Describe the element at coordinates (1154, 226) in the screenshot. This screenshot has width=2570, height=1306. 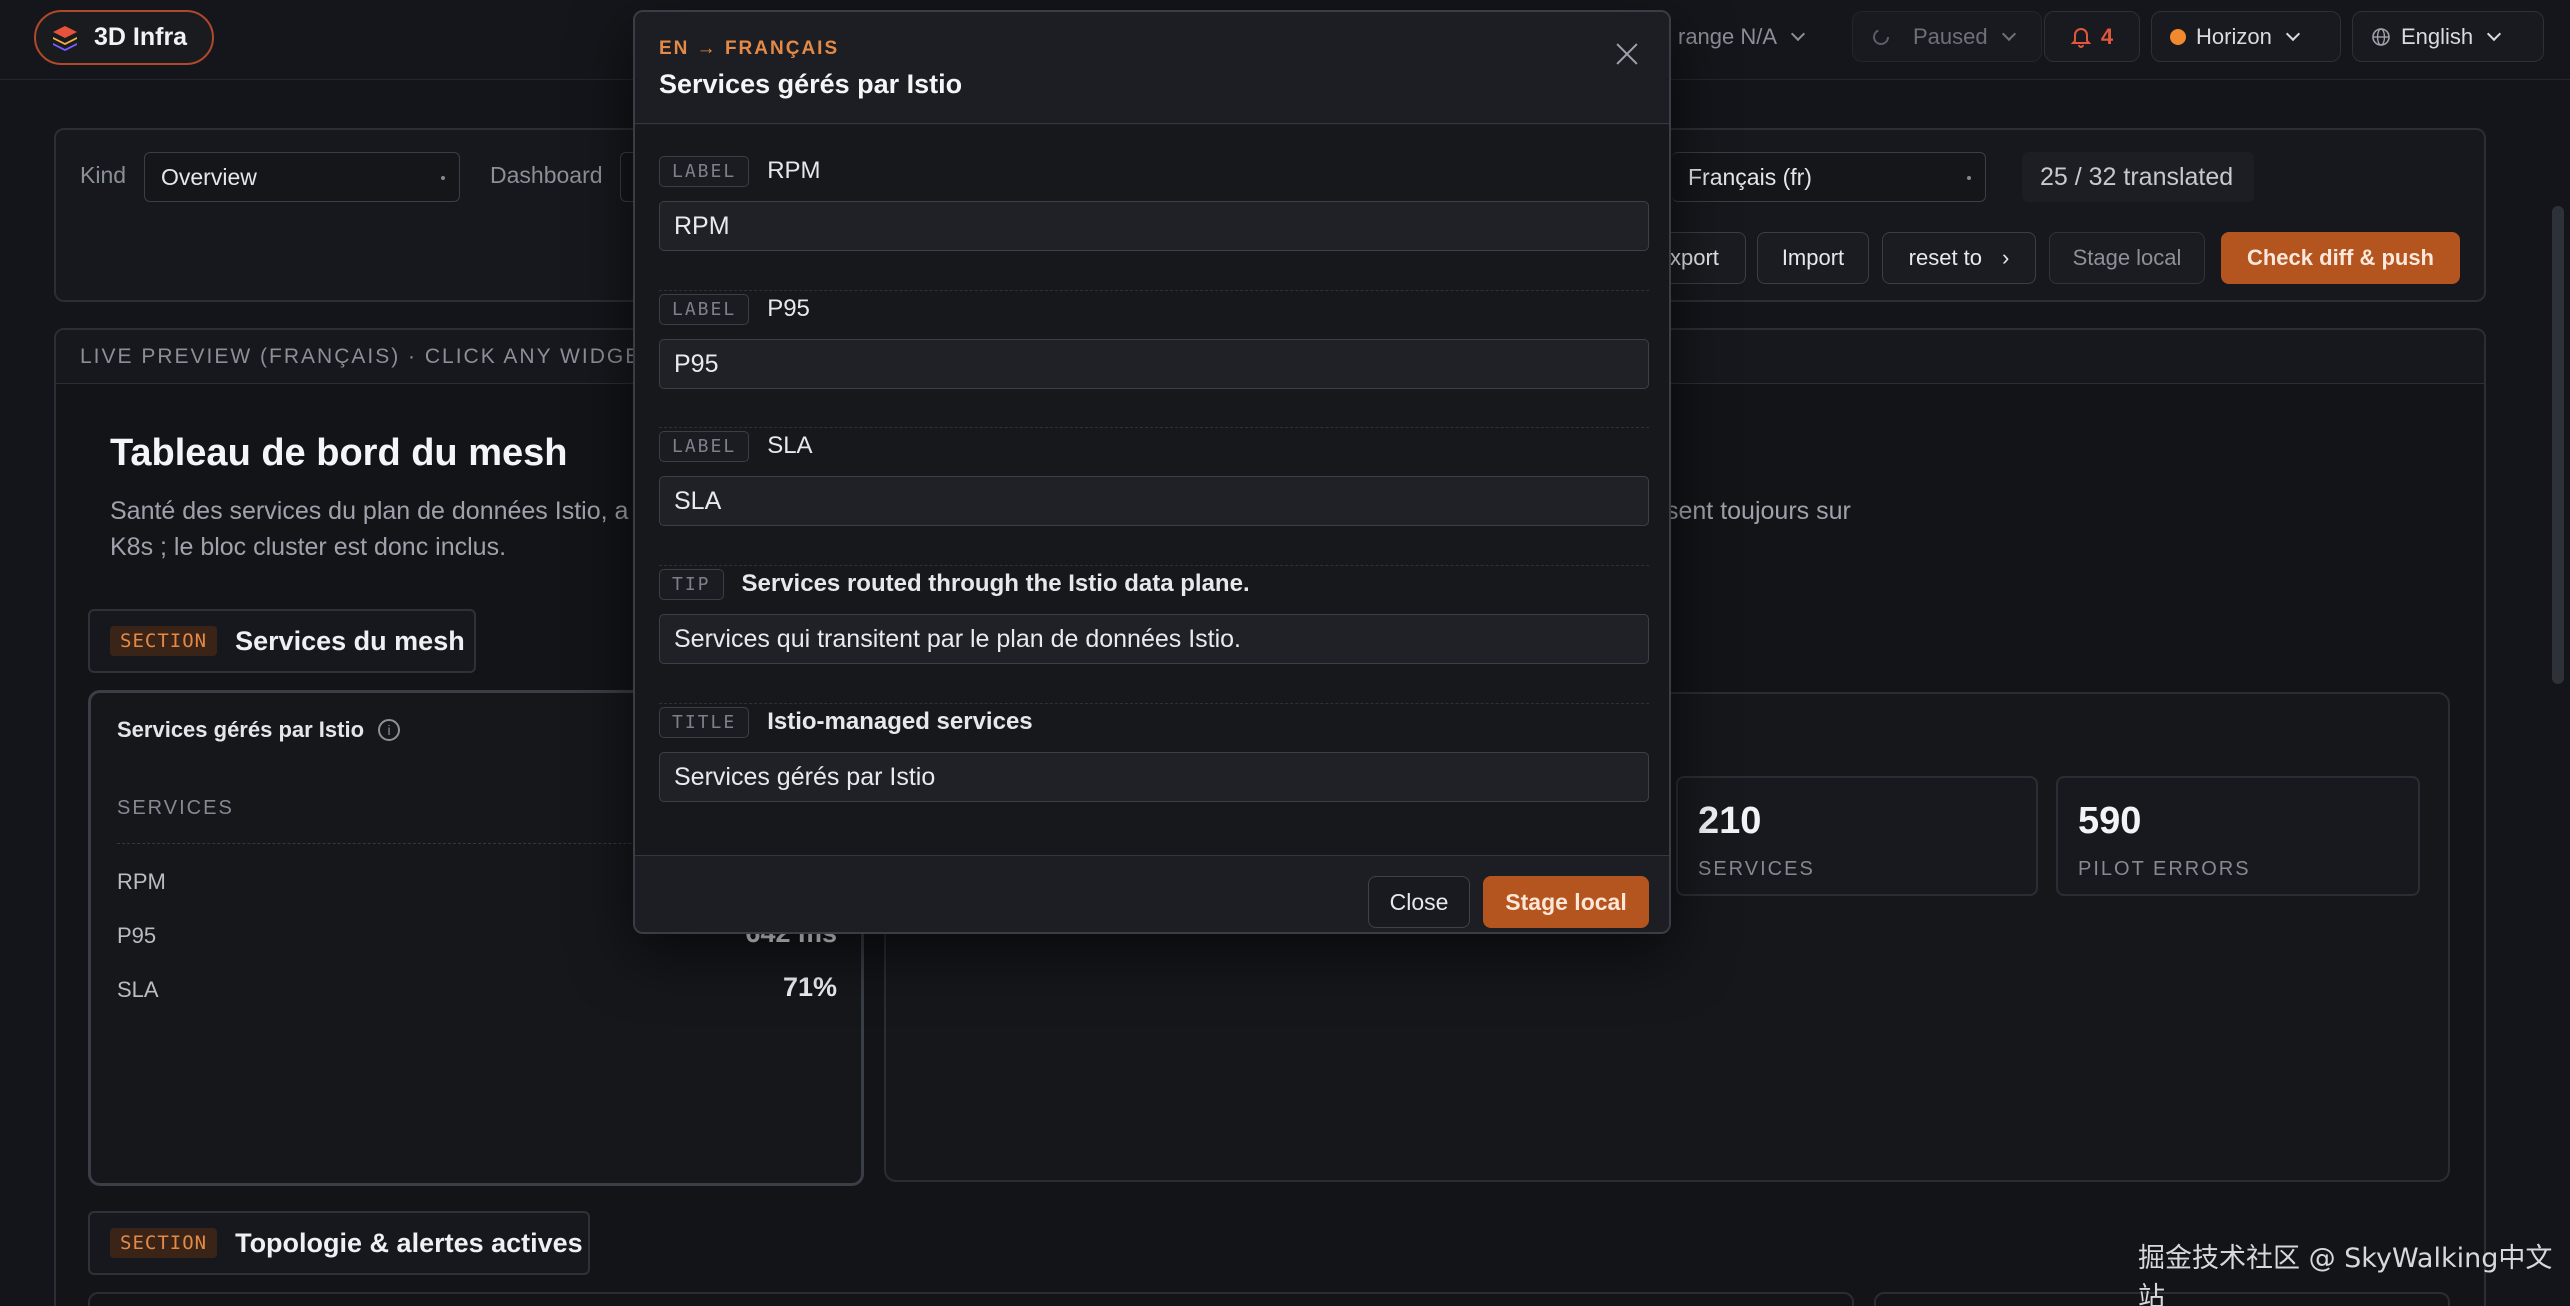
I see `translation-input: RPM` at that location.